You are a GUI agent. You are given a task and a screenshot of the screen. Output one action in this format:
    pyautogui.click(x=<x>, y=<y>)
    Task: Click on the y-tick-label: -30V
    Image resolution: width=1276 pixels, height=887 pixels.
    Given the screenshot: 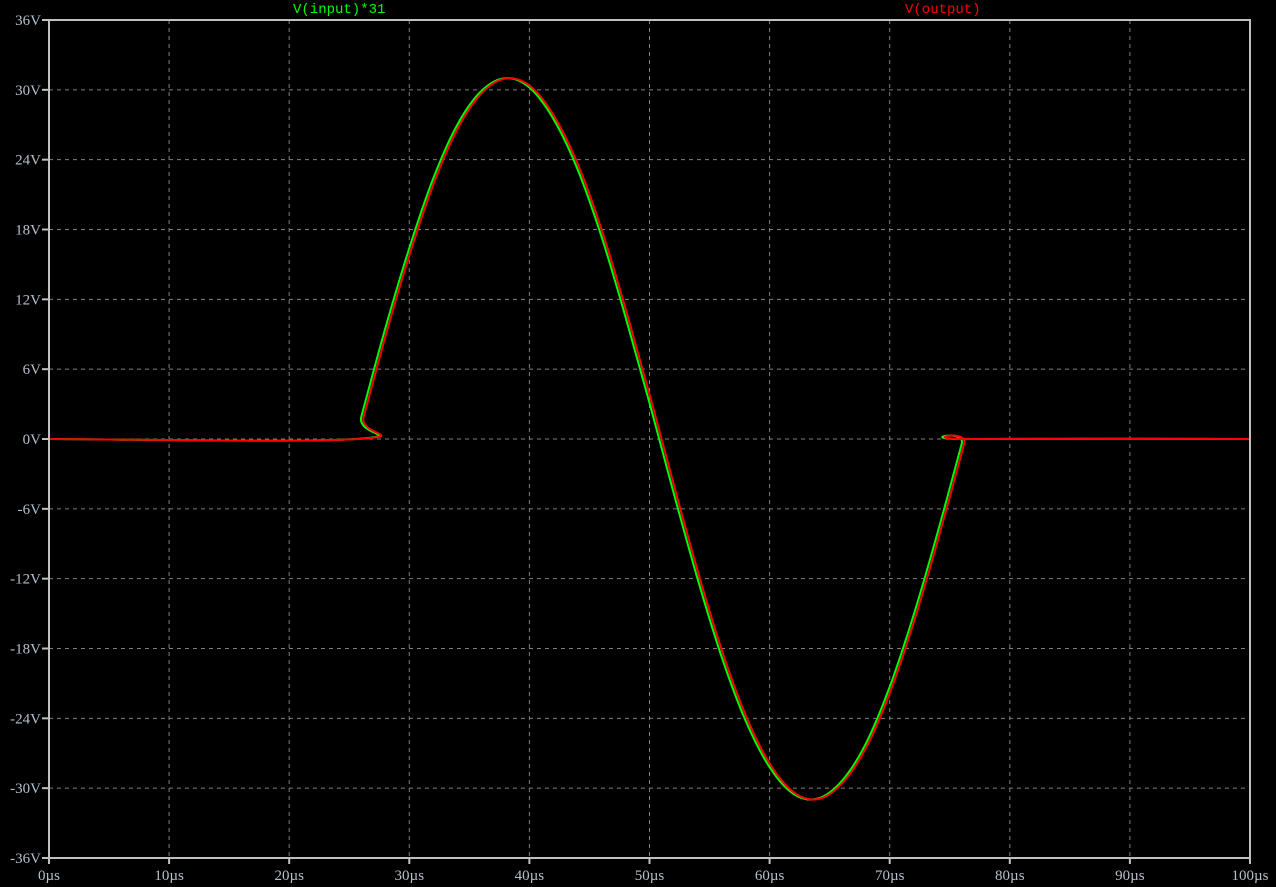 What is the action you would take?
    pyautogui.click(x=25, y=789)
    